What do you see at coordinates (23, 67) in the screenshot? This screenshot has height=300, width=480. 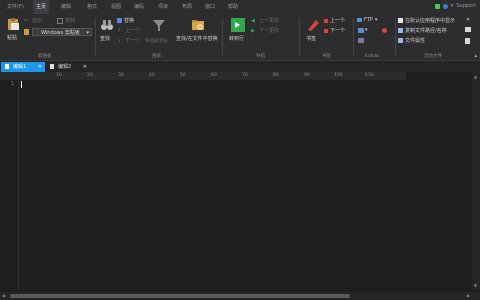 I see `tab-edit1: 编辑1 ✕` at bounding box center [23, 67].